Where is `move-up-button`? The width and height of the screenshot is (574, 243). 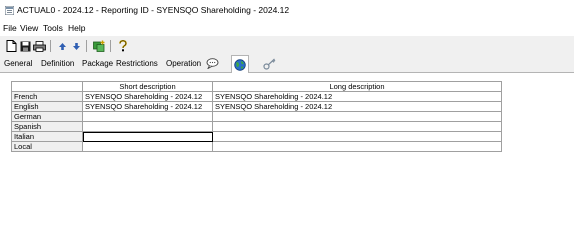
move-up-button is located at coordinates (62, 46).